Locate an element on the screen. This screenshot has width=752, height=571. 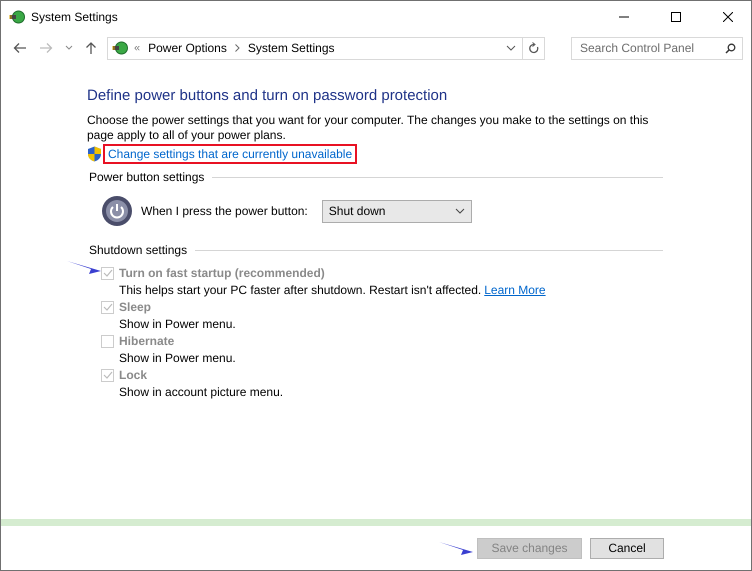
option-label: Hibernate is located at coordinates (146, 341).